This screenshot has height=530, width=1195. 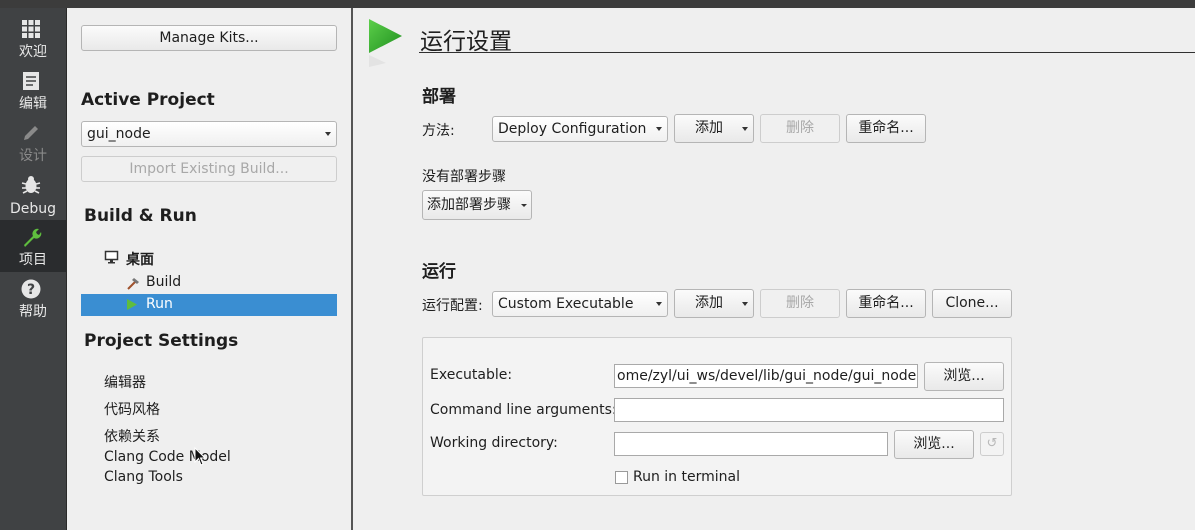 I want to click on run-settings-play-icon, so click(x=385, y=43).